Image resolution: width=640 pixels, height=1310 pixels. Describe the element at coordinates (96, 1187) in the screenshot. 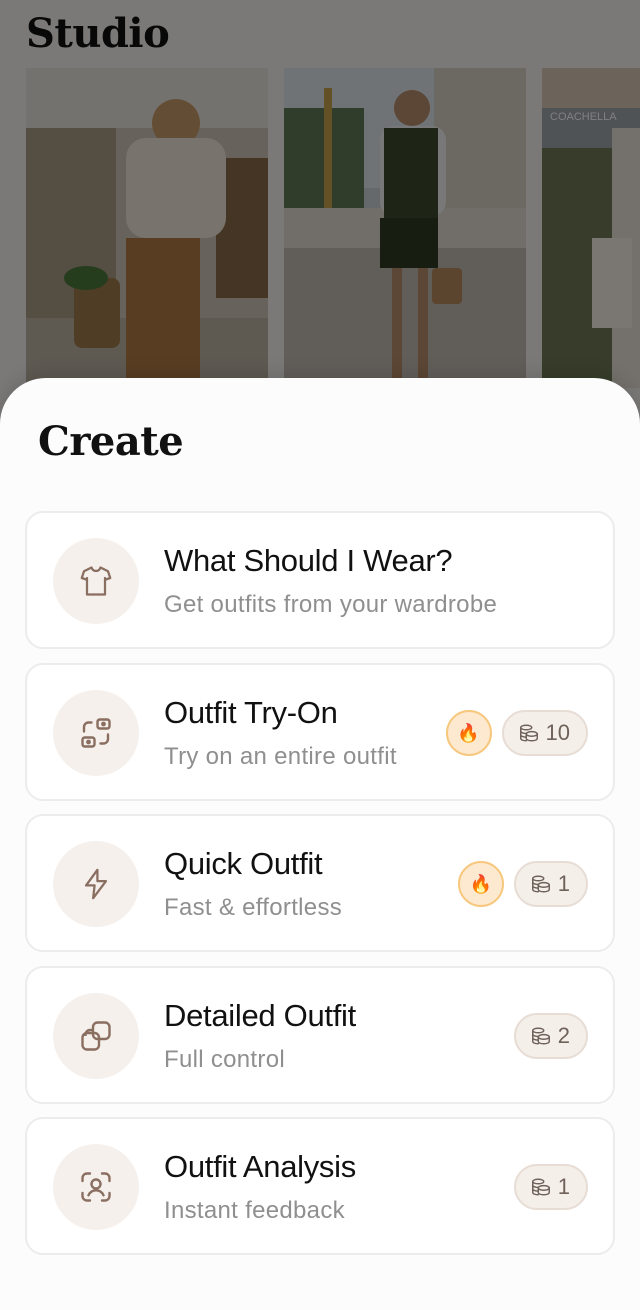

I see `scan-person-icon` at that location.